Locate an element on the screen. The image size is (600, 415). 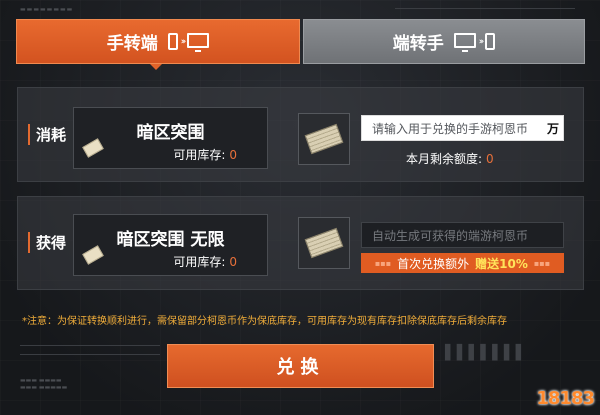
consume-label: 消耗 is located at coordinates (47, 134).